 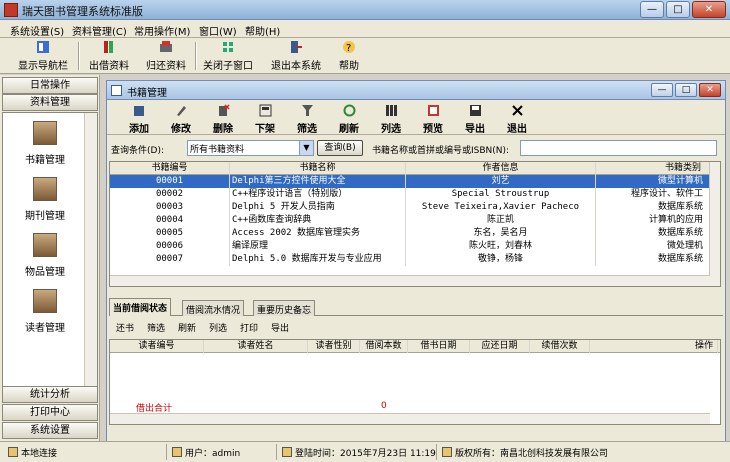 I want to click on filter-icon, so click(x=307, y=110).